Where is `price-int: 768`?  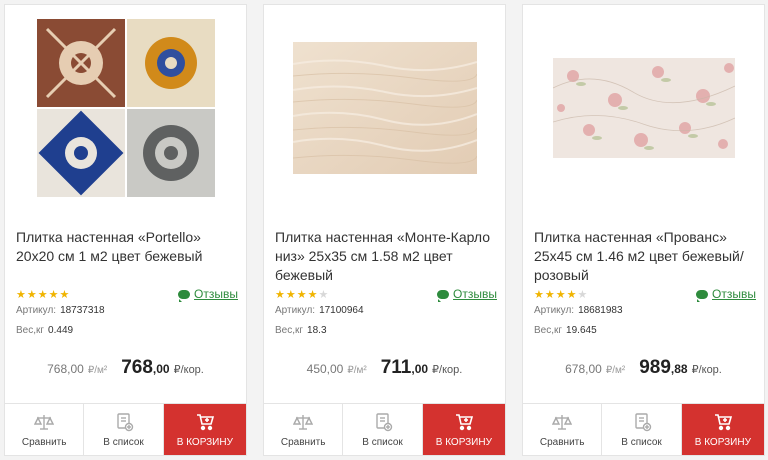
price-int: 768 is located at coordinates (137, 367).